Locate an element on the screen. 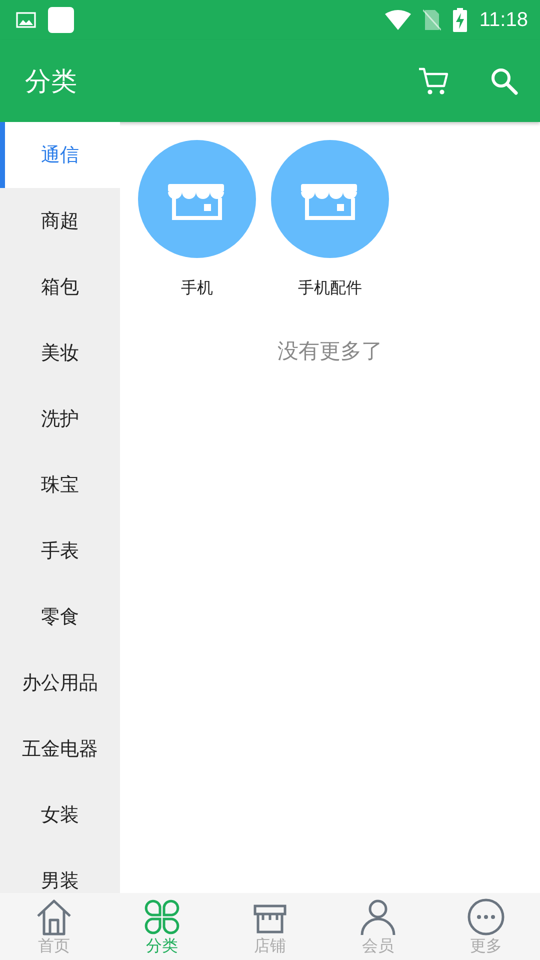  category-tab: 零食 is located at coordinates (60, 617).